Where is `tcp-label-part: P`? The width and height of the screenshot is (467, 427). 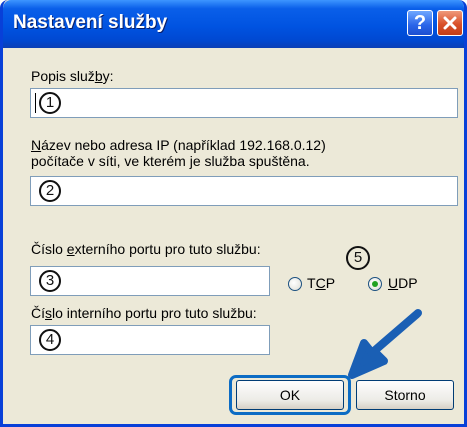 tcp-label-part: P is located at coordinates (330, 283).